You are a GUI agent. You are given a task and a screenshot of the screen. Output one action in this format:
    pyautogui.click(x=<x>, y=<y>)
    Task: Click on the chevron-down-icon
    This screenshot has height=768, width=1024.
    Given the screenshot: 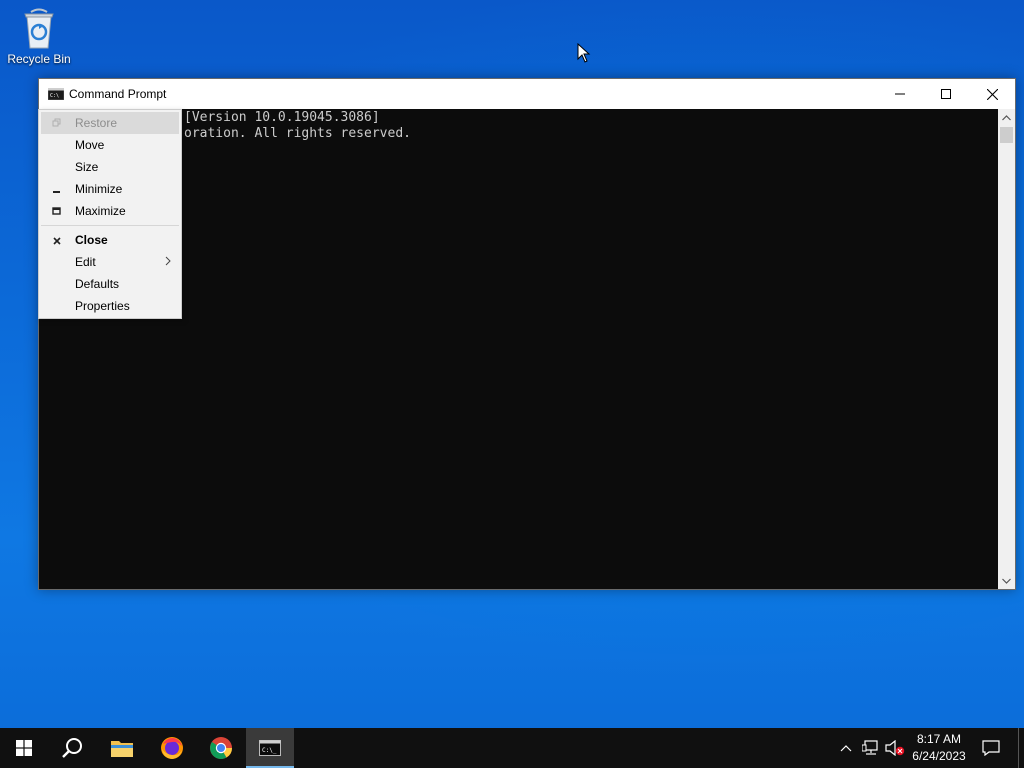 What is the action you would take?
    pyautogui.click(x=1006, y=581)
    